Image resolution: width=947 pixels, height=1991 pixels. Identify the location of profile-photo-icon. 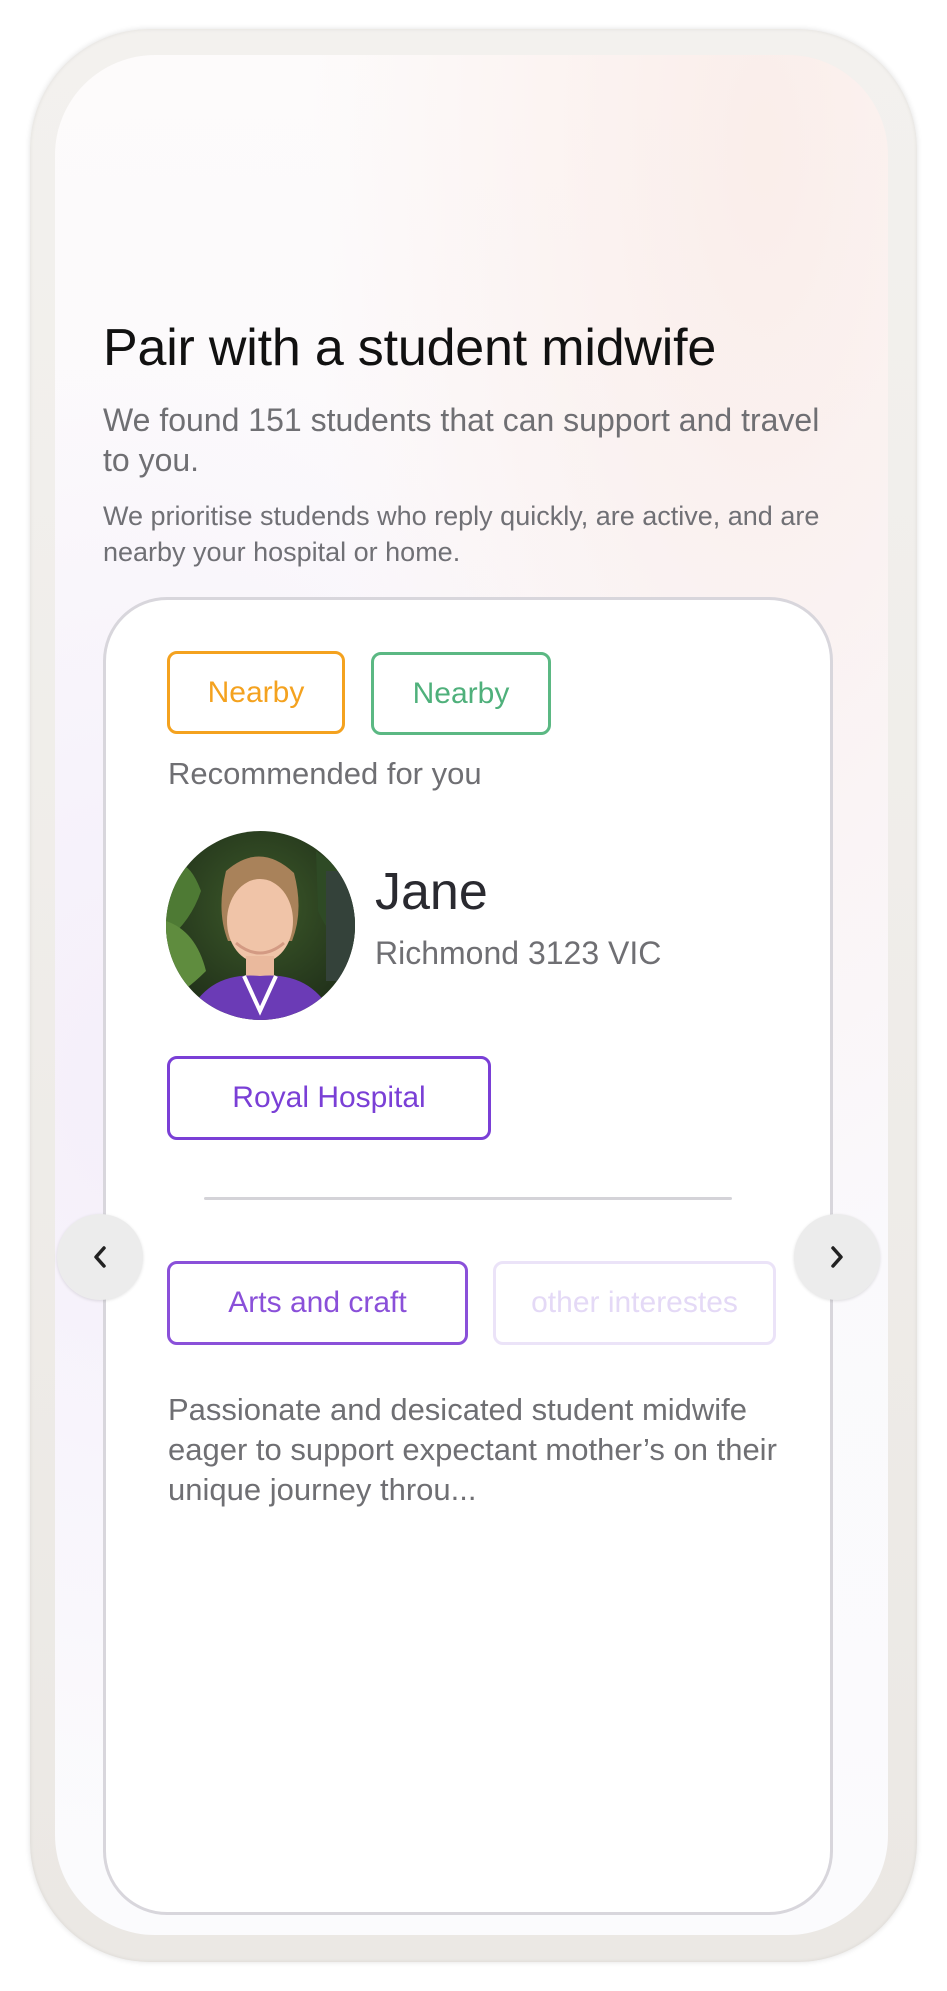
(260, 925).